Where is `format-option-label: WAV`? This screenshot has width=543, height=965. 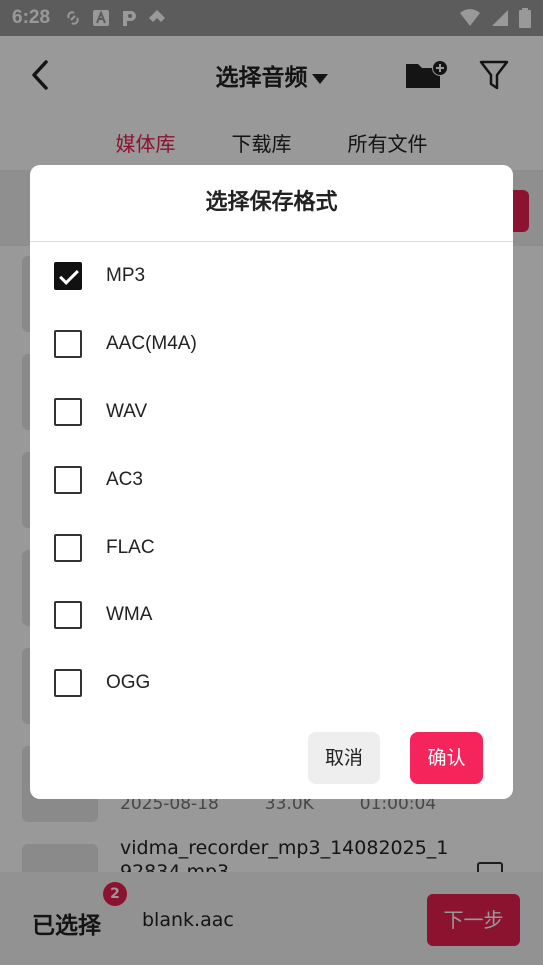
format-option-label: WAV is located at coordinates (127, 411).